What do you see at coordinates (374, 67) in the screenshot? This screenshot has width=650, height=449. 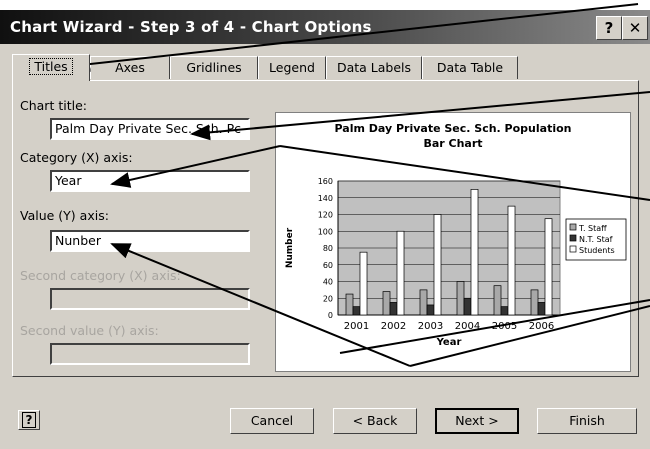 I see `tab-data-labels: Data Labels` at bounding box center [374, 67].